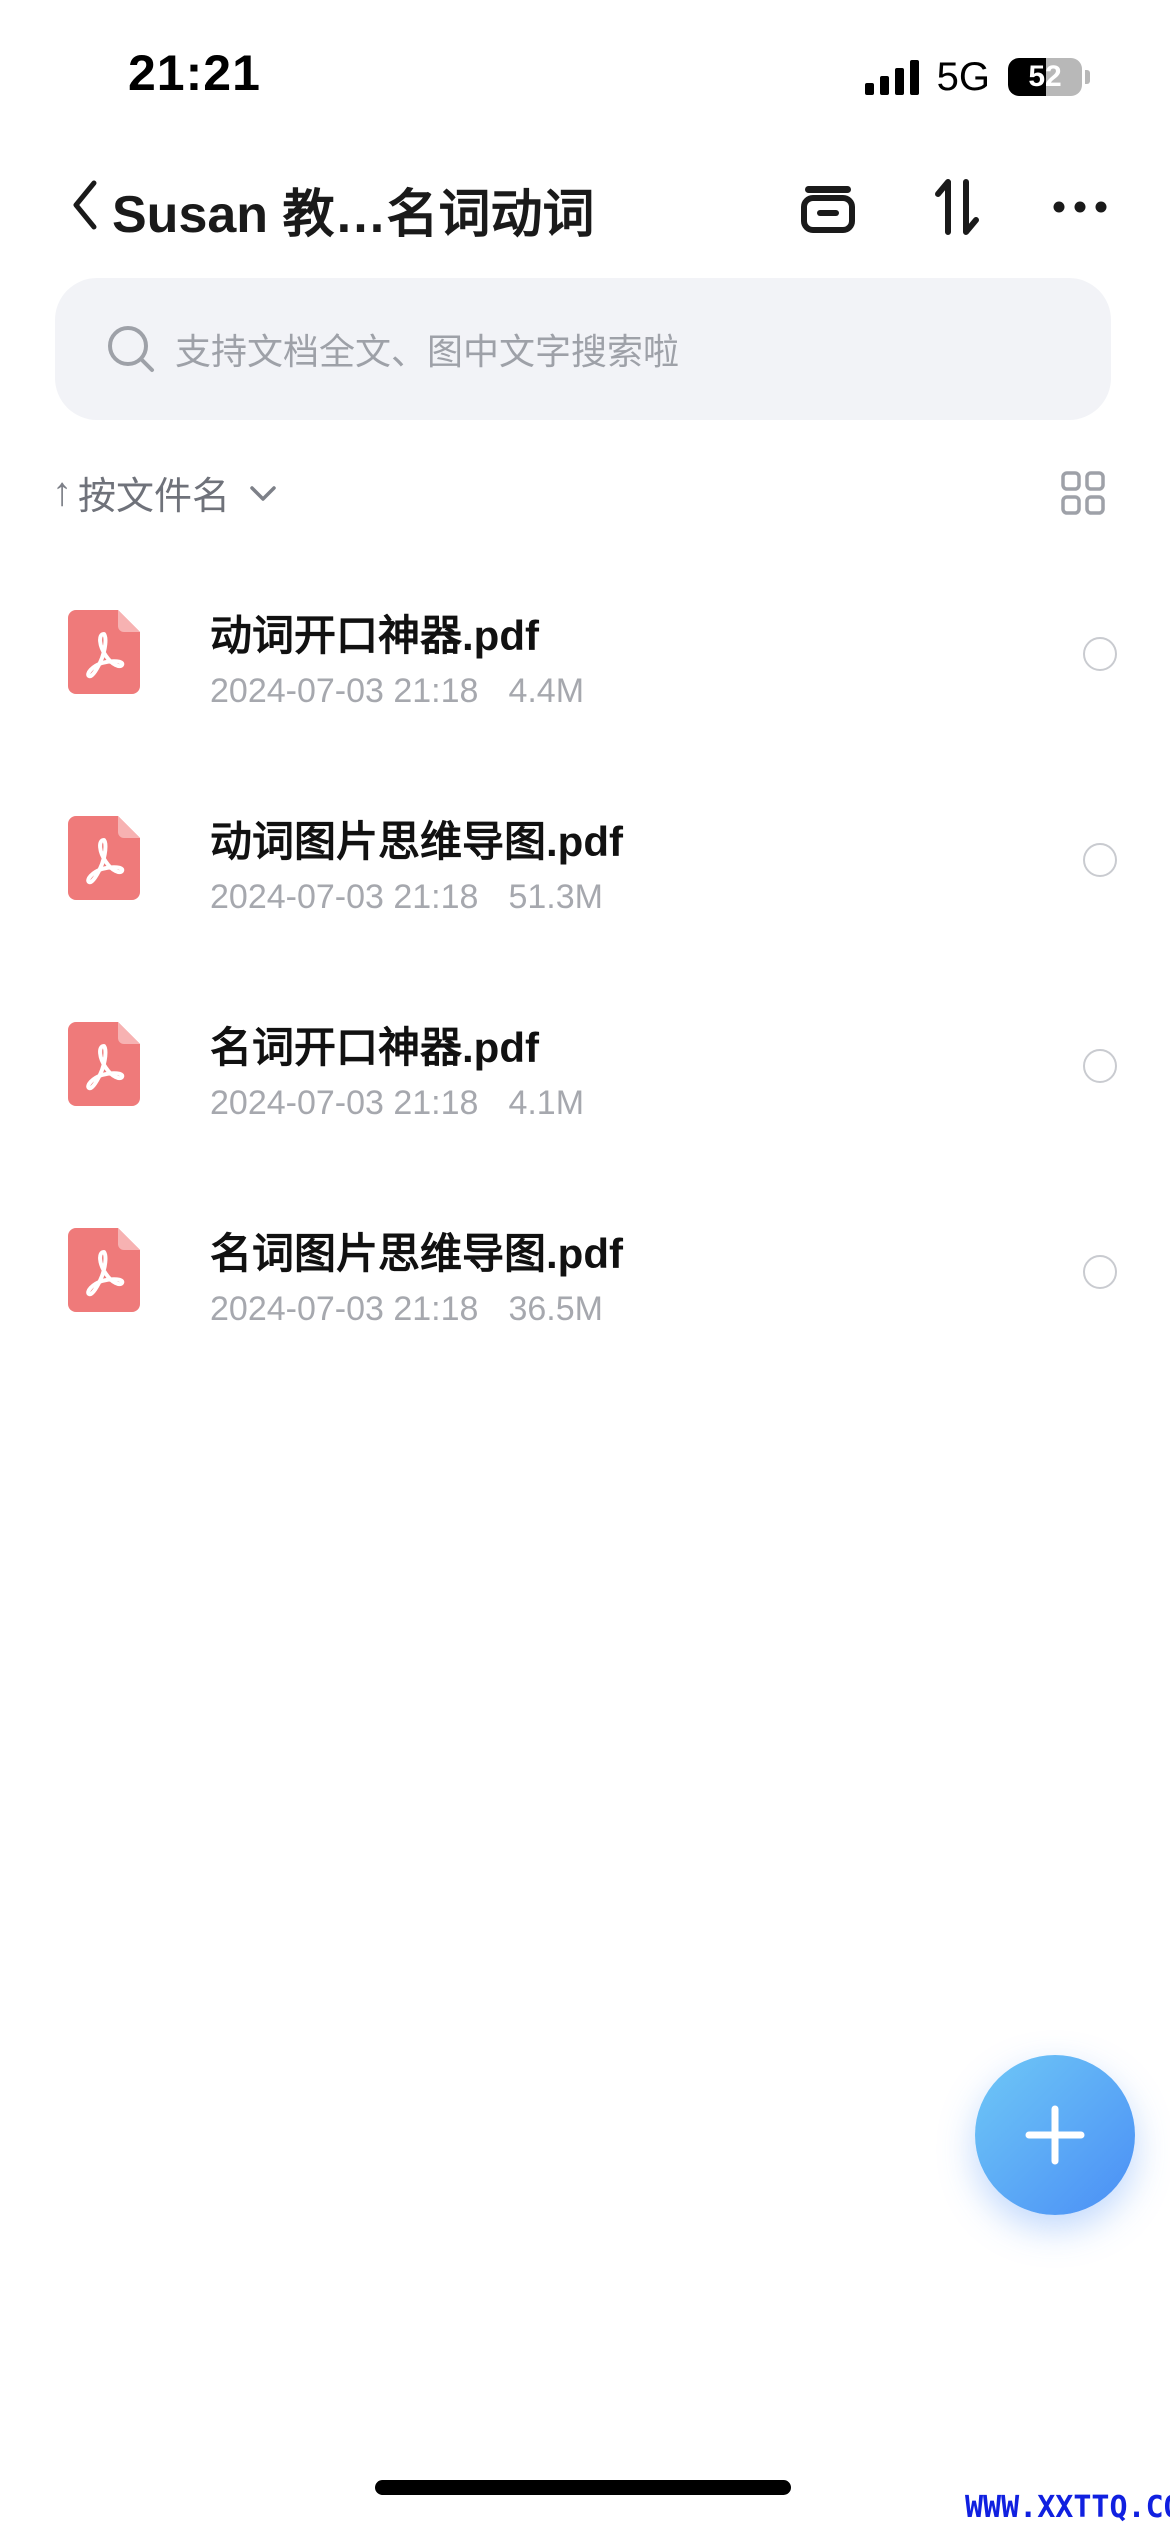 Image resolution: width=1170 pixels, height=2532 pixels. I want to click on file-size: 36.5M, so click(555, 1309).